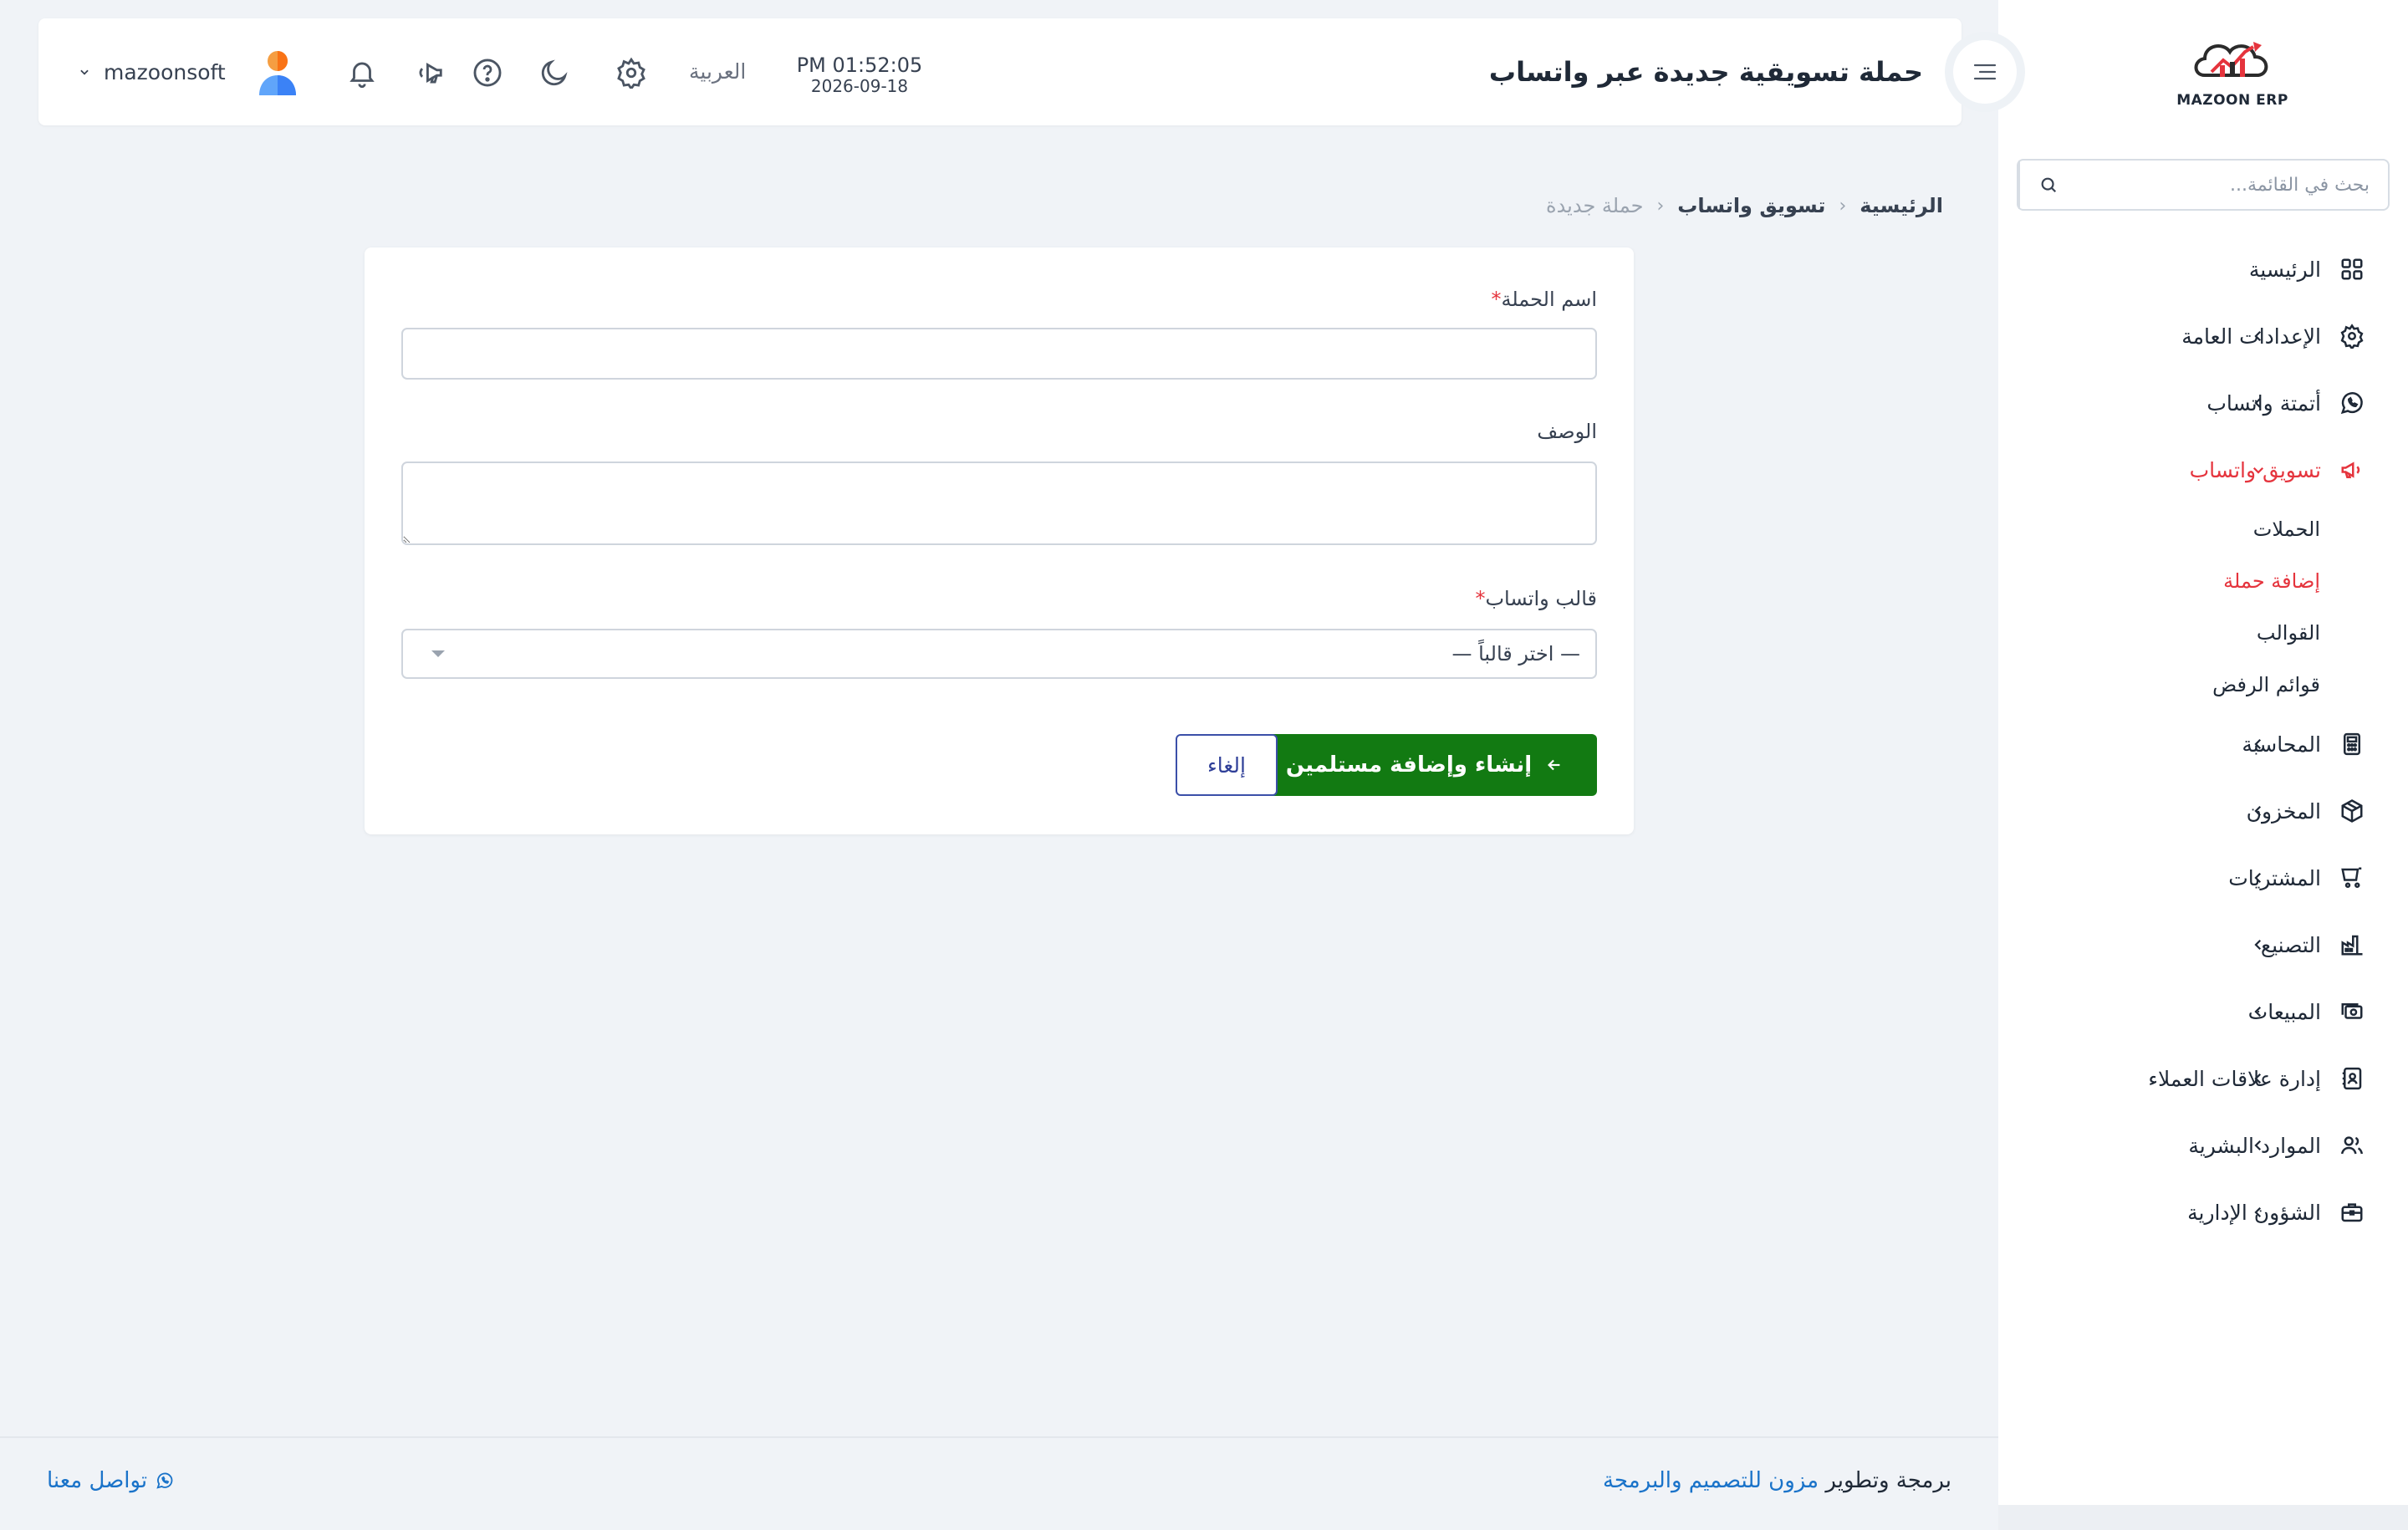 The image size is (2408, 1530). I want to click on sidebar-item-whatsapp-marketing: تسويق واتساب, so click(2203, 469).